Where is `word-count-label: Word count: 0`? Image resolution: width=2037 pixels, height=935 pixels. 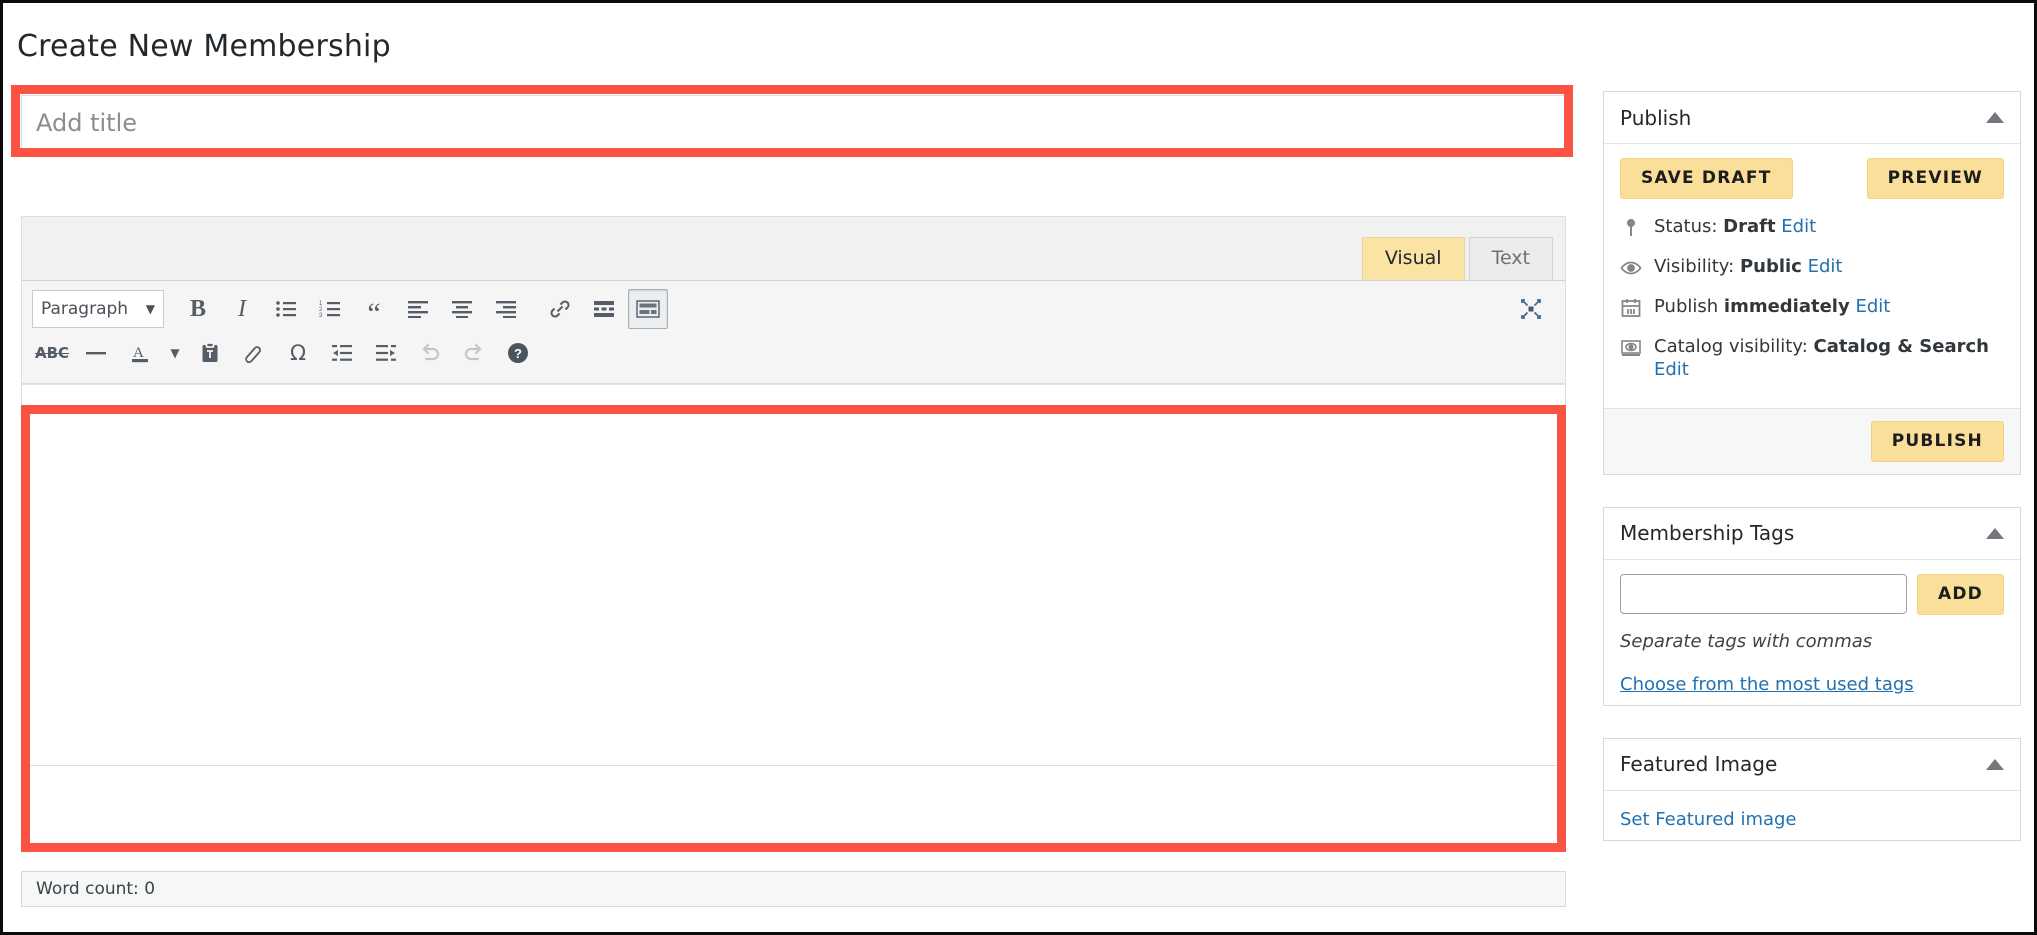
word-count-label: Word count: 0 is located at coordinates (96, 889).